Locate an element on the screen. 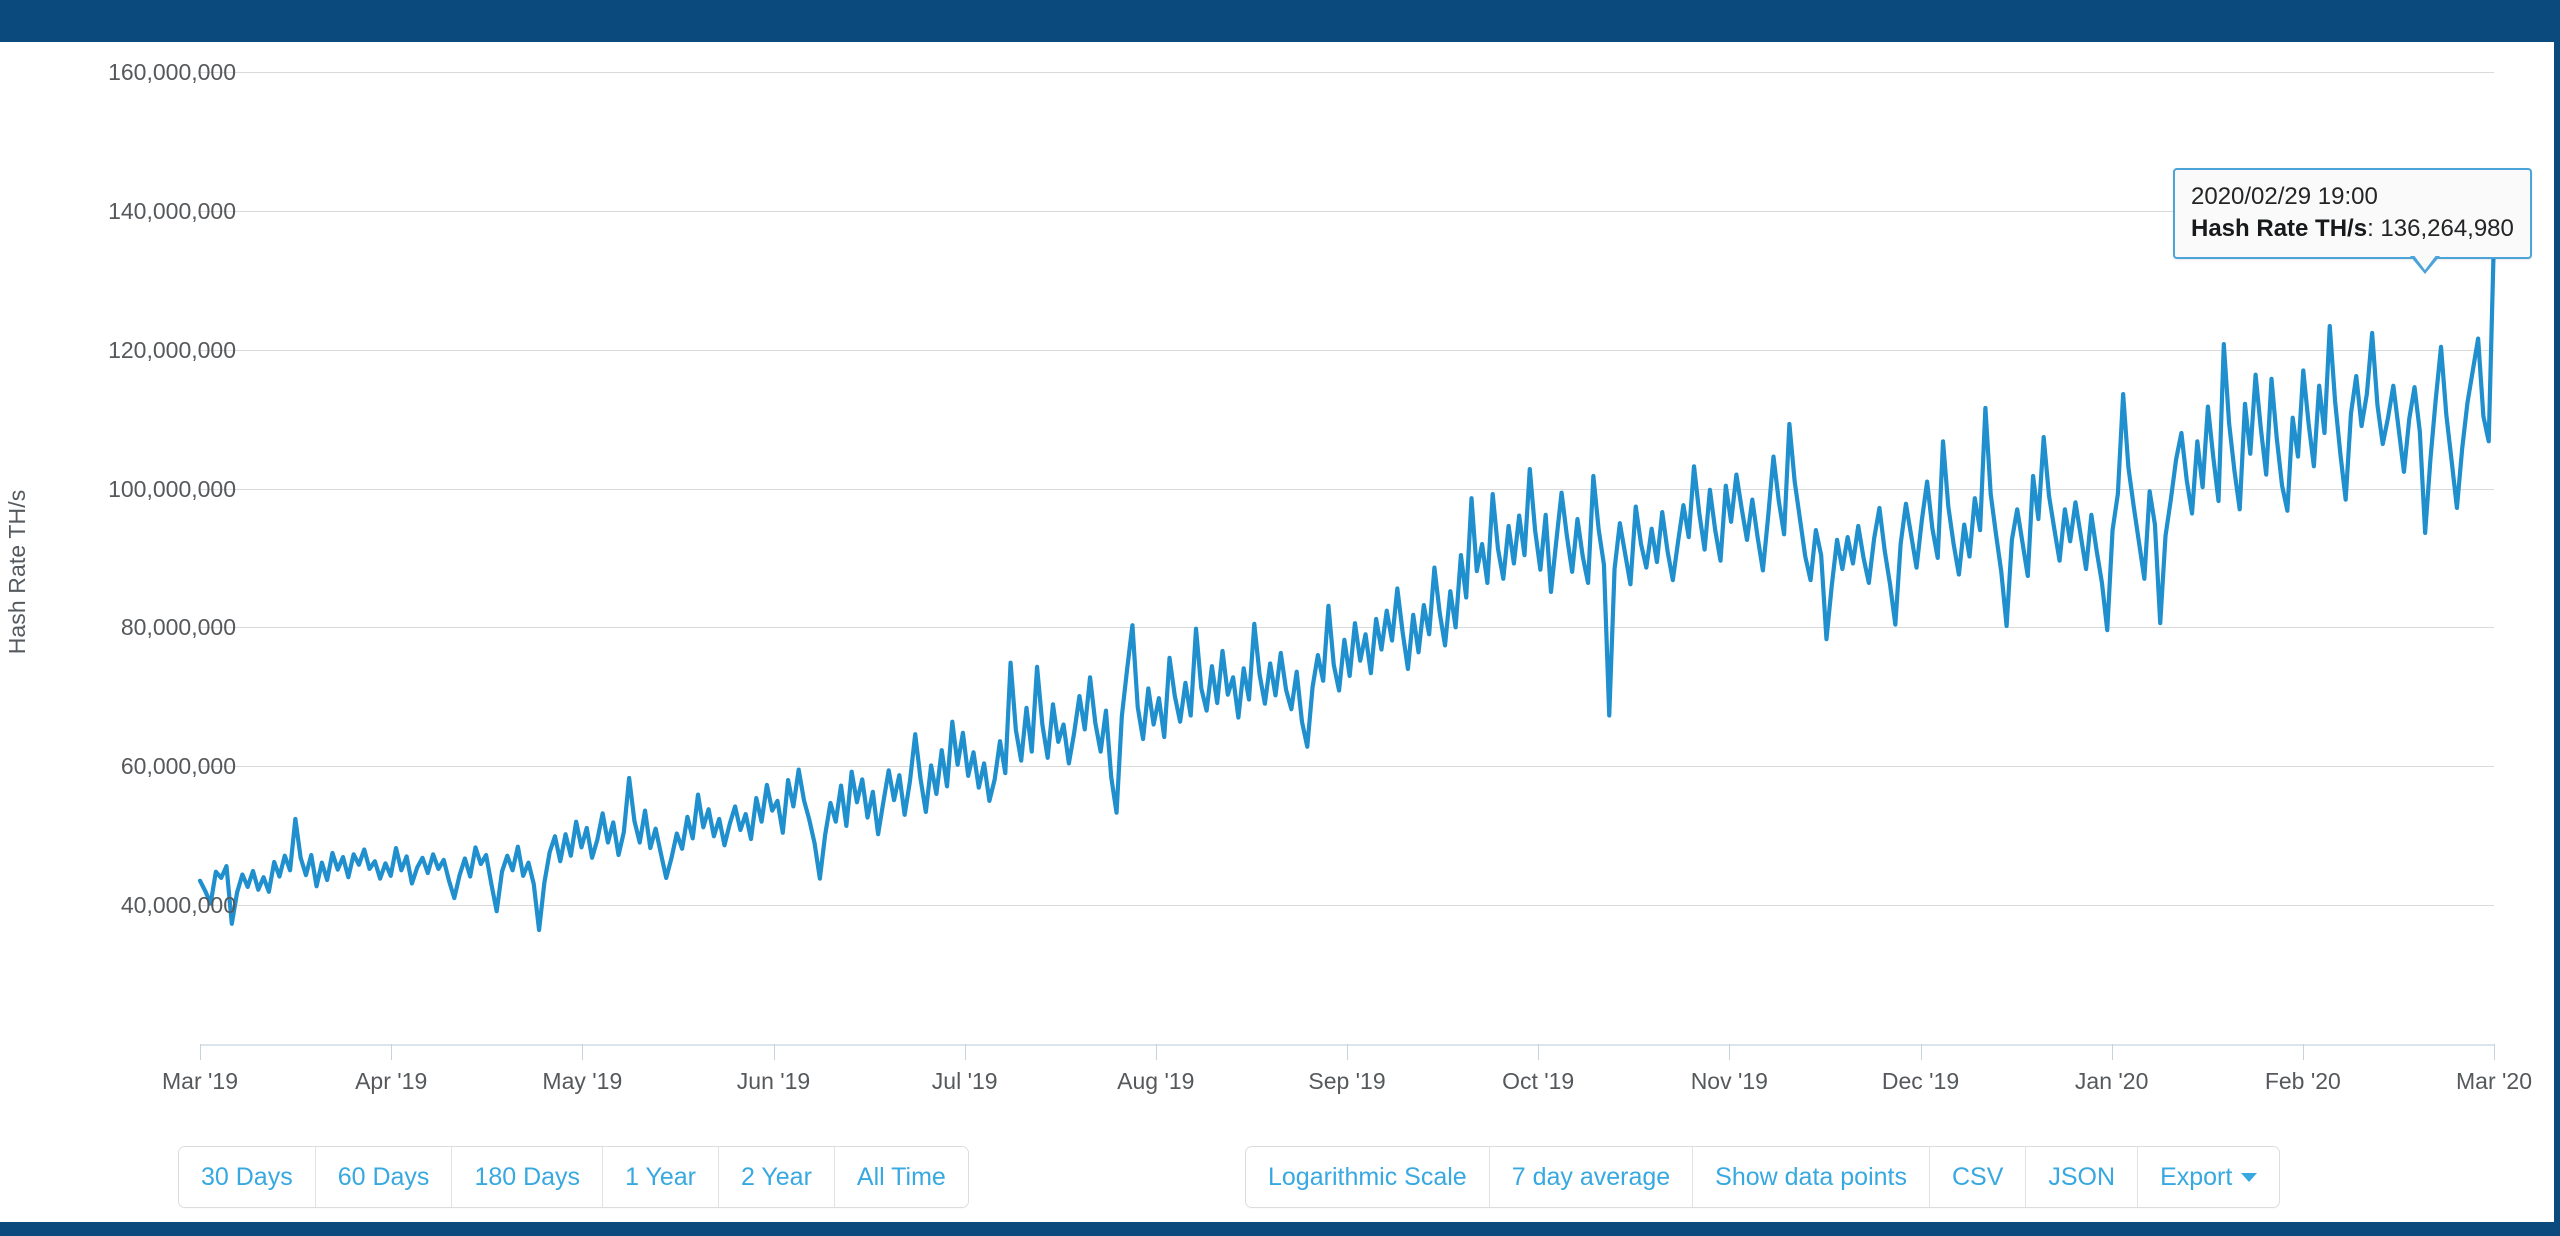  x-axis-tick-label: Dec '19 is located at coordinates (1920, 1081).